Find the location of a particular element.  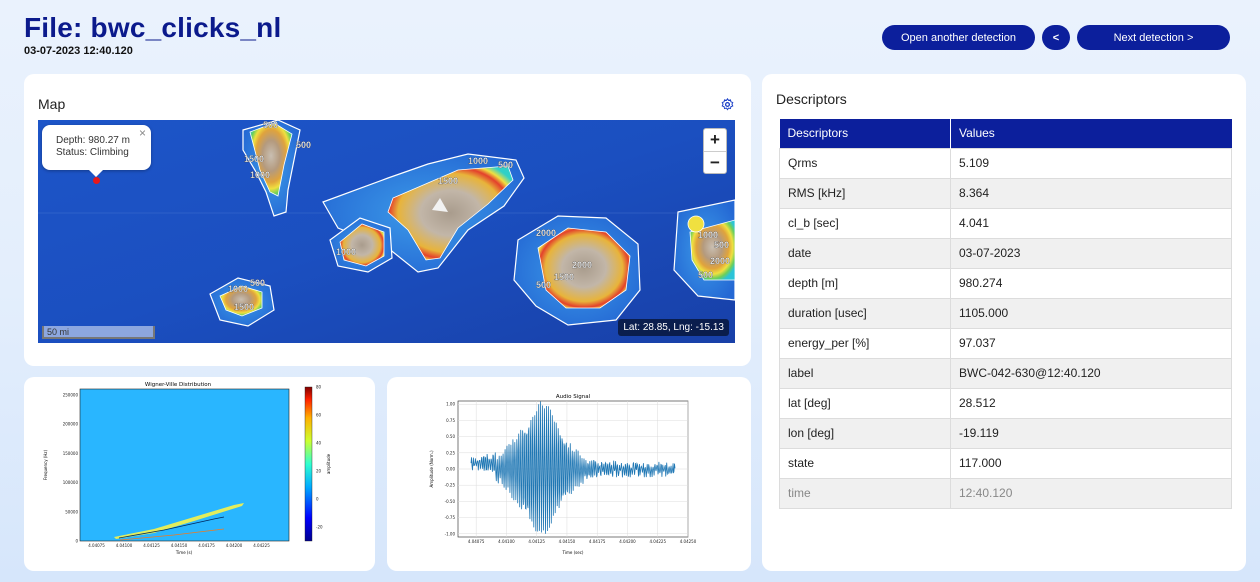

descriptor-name: time is located at coordinates (865, 493).